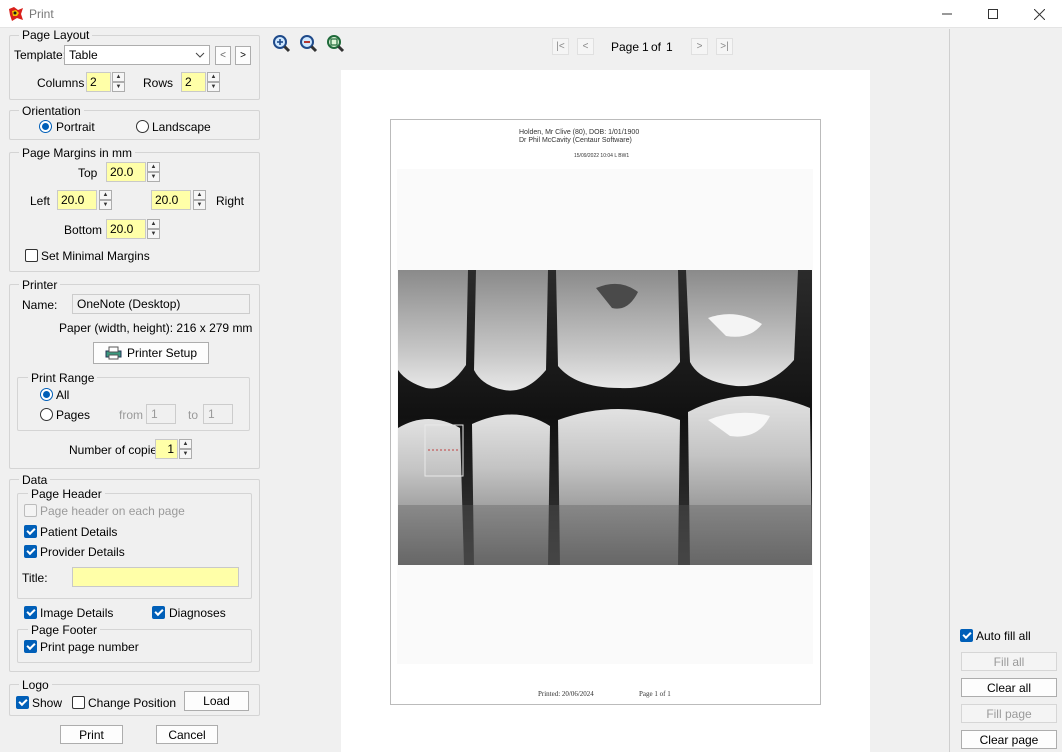 This screenshot has height=752, width=1062. What do you see at coordinates (171, 200) in the screenshot?
I see `margin-right-input: 20.0` at bounding box center [171, 200].